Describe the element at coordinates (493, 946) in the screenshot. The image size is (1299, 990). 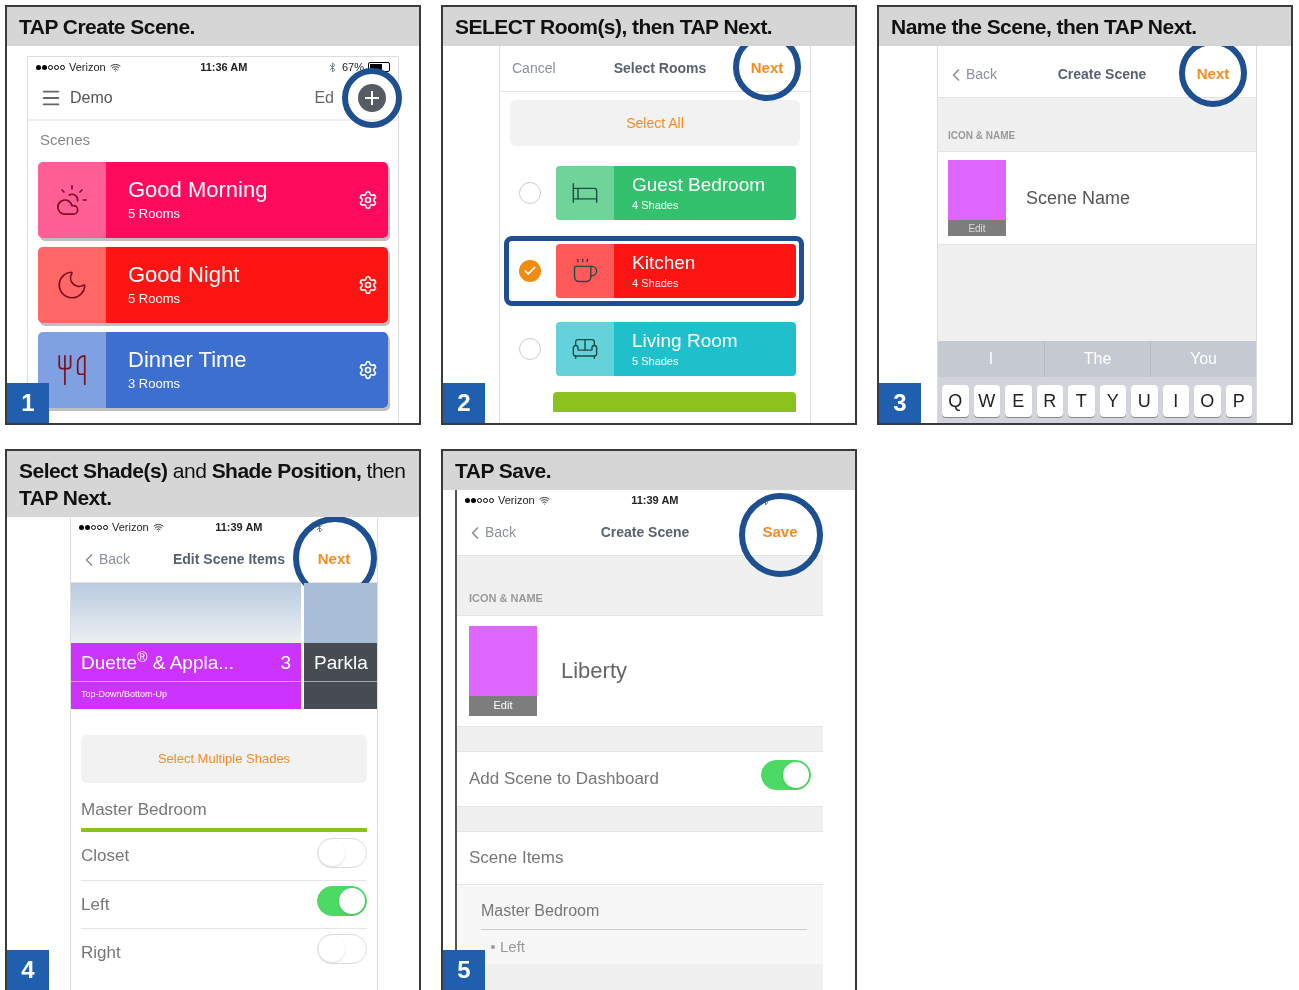
I see `bullet-icon` at that location.